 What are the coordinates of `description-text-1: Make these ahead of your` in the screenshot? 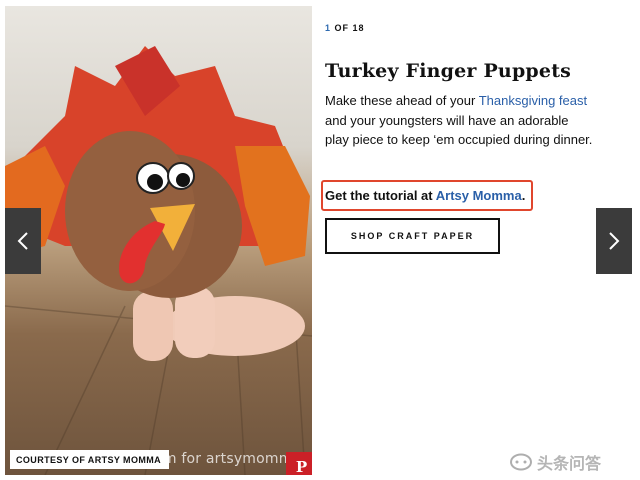 It's located at (402, 100).